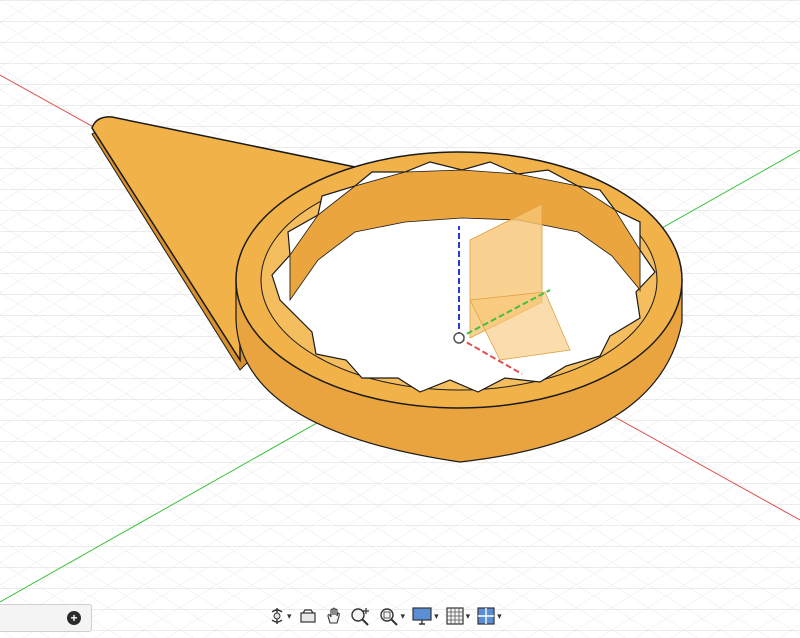 This screenshot has width=800, height=638. I want to click on navigation-toolbar: ▾ ▾ ▾ ▾ ▾, so click(385, 616).